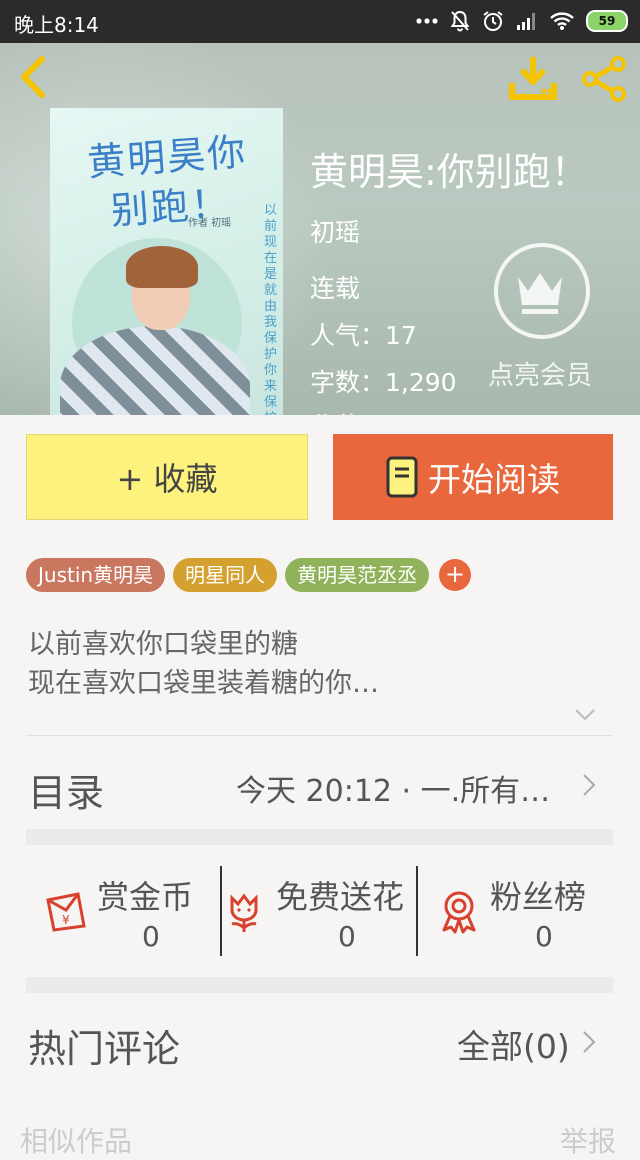  What do you see at coordinates (533, 78) in the screenshot?
I see `download-icon` at bounding box center [533, 78].